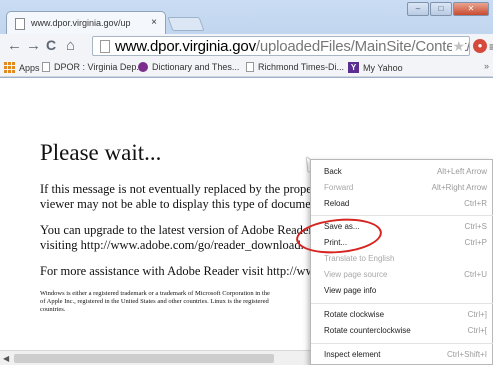 This screenshot has height=365, width=493. What do you see at coordinates (402, 204) in the screenshot?
I see `menu-item-reload: Reload Ctrl+R` at bounding box center [402, 204].